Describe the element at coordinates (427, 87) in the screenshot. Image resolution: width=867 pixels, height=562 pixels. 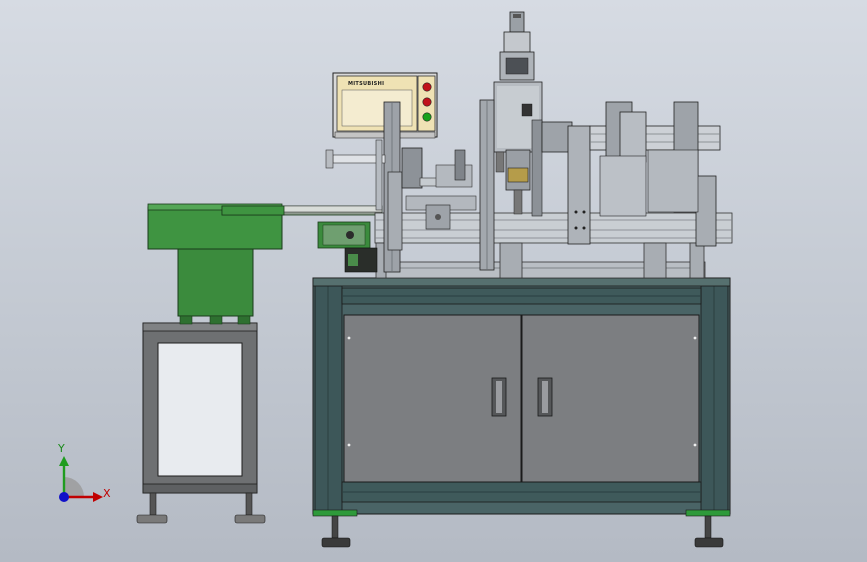
I see `stop-button-icon` at that location.